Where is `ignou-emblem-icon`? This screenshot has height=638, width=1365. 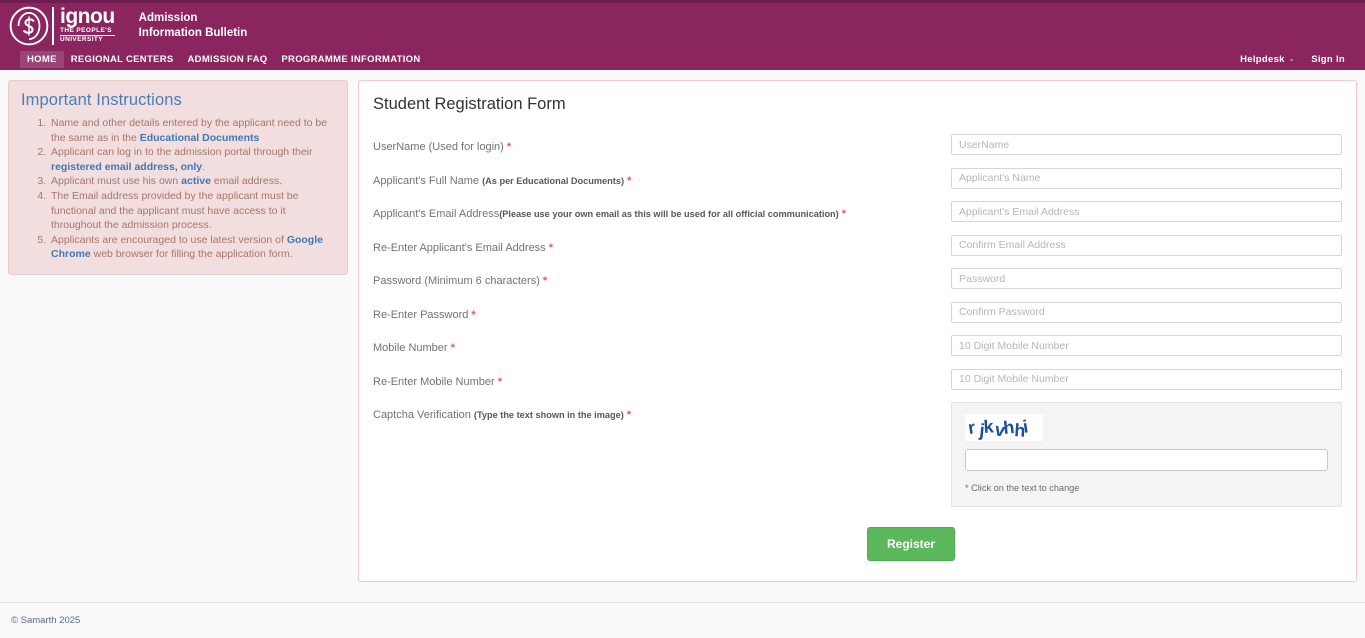 ignou-emblem-icon is located at coordinates (29, 25).